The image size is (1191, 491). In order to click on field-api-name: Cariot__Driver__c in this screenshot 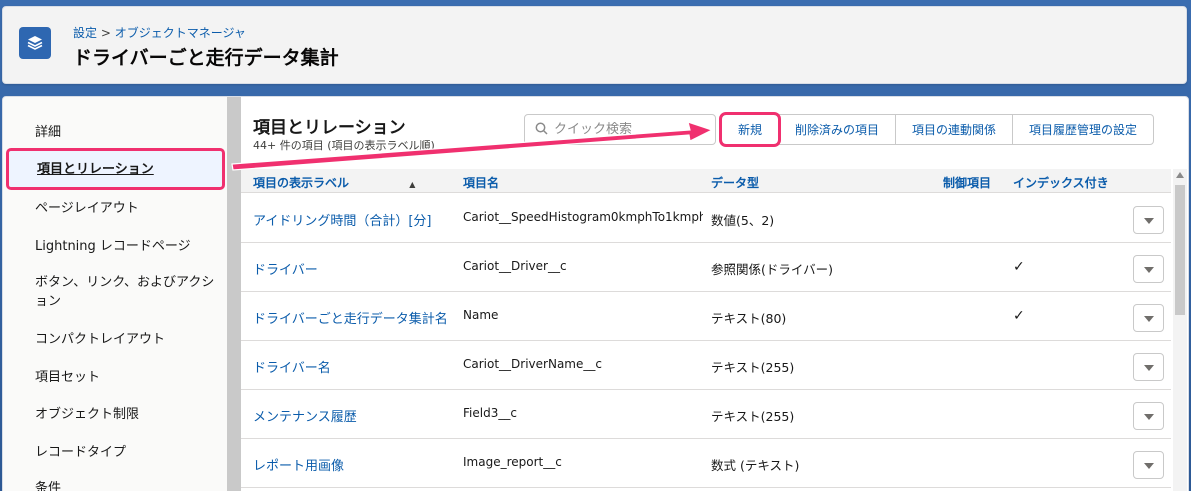, I will do `click(515, 266)`.